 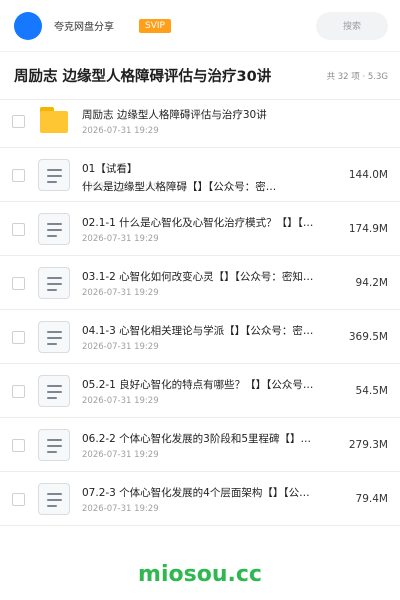 I want to click on folder-header: 周励志 边缘型人格障碍评估与治疗30讲 共 32 项 · 5.3G, so click(x=200, y=76).